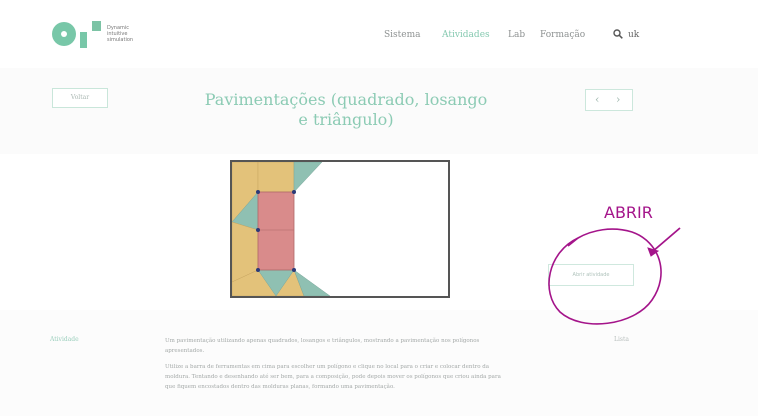  Describe the element at coordinates (618, 35) in the screenshot. I see `search-icon` at that location.